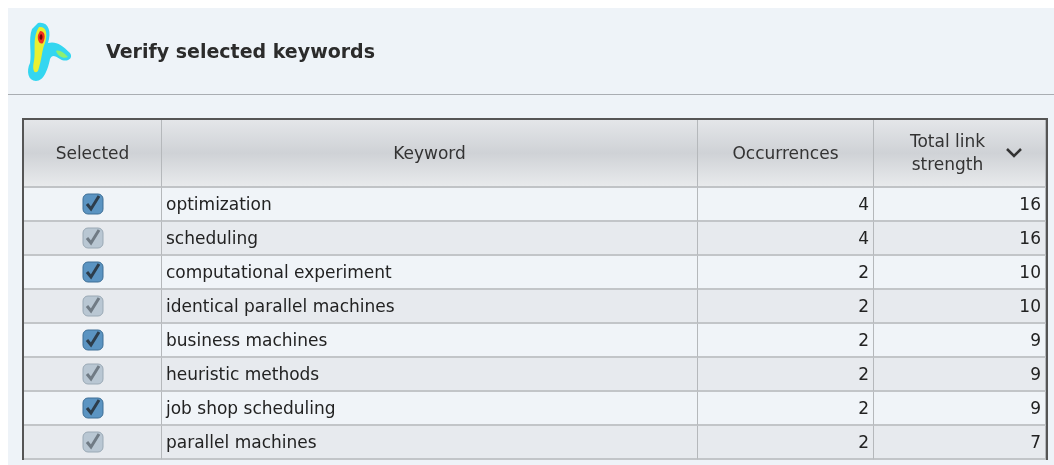 The image size is (1054, 465). What do you see at coordinates (430, 154) in the screenshot?
I see `column-header: Keyword` at bounding box center [430, 154].